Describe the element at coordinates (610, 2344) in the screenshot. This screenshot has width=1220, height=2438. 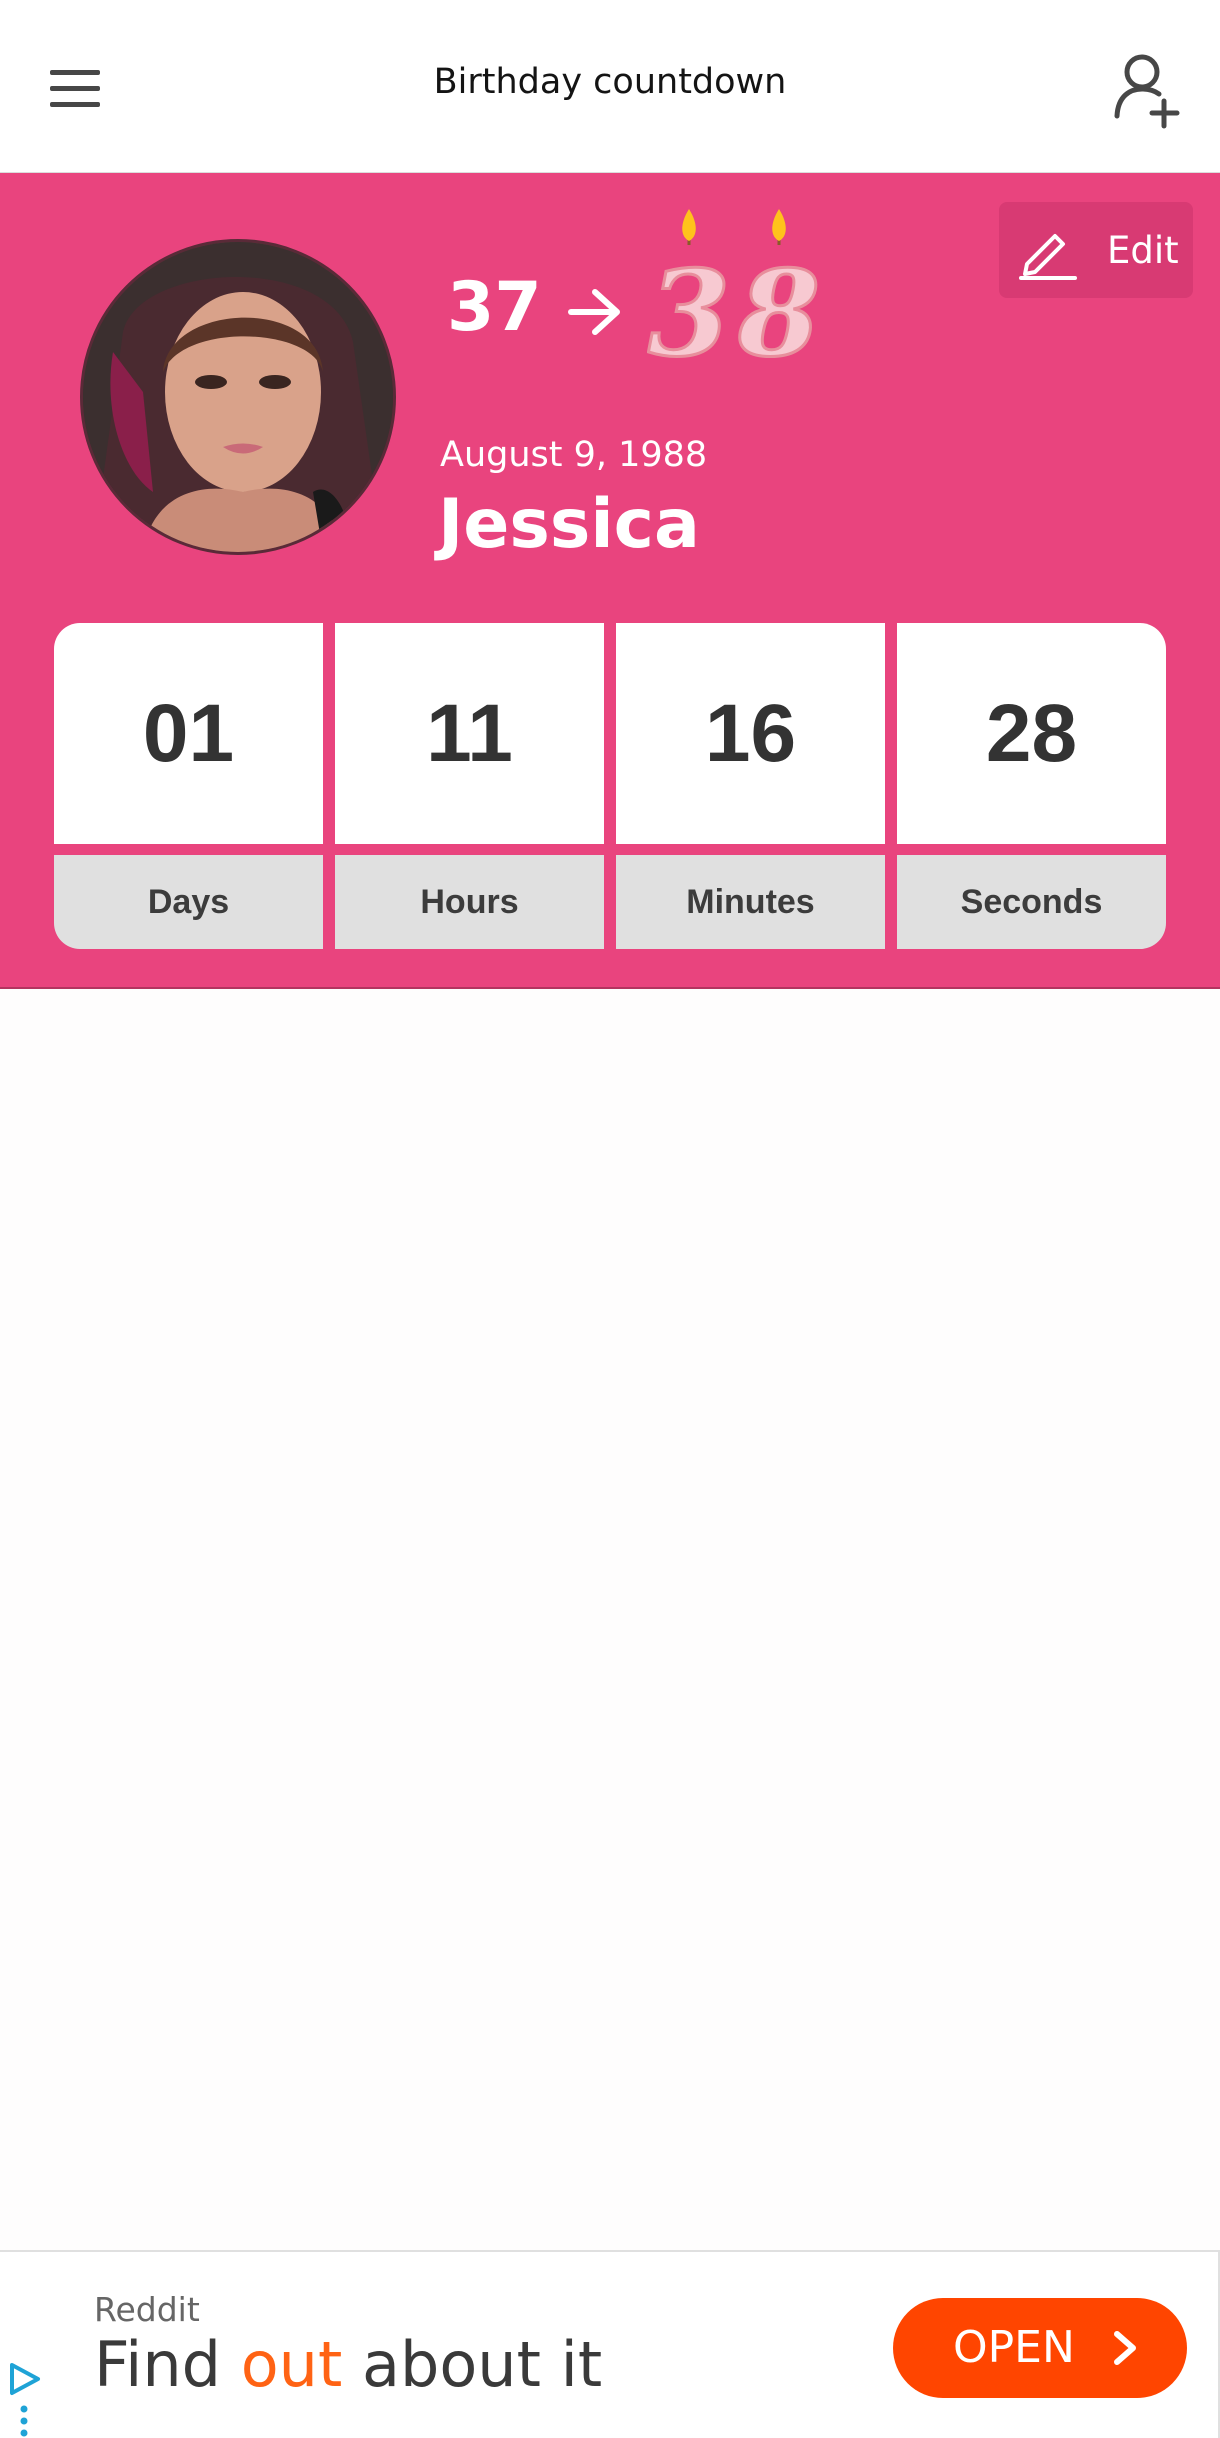
I see `ad-banner: Reddit Find out about it OPEN` at that location.